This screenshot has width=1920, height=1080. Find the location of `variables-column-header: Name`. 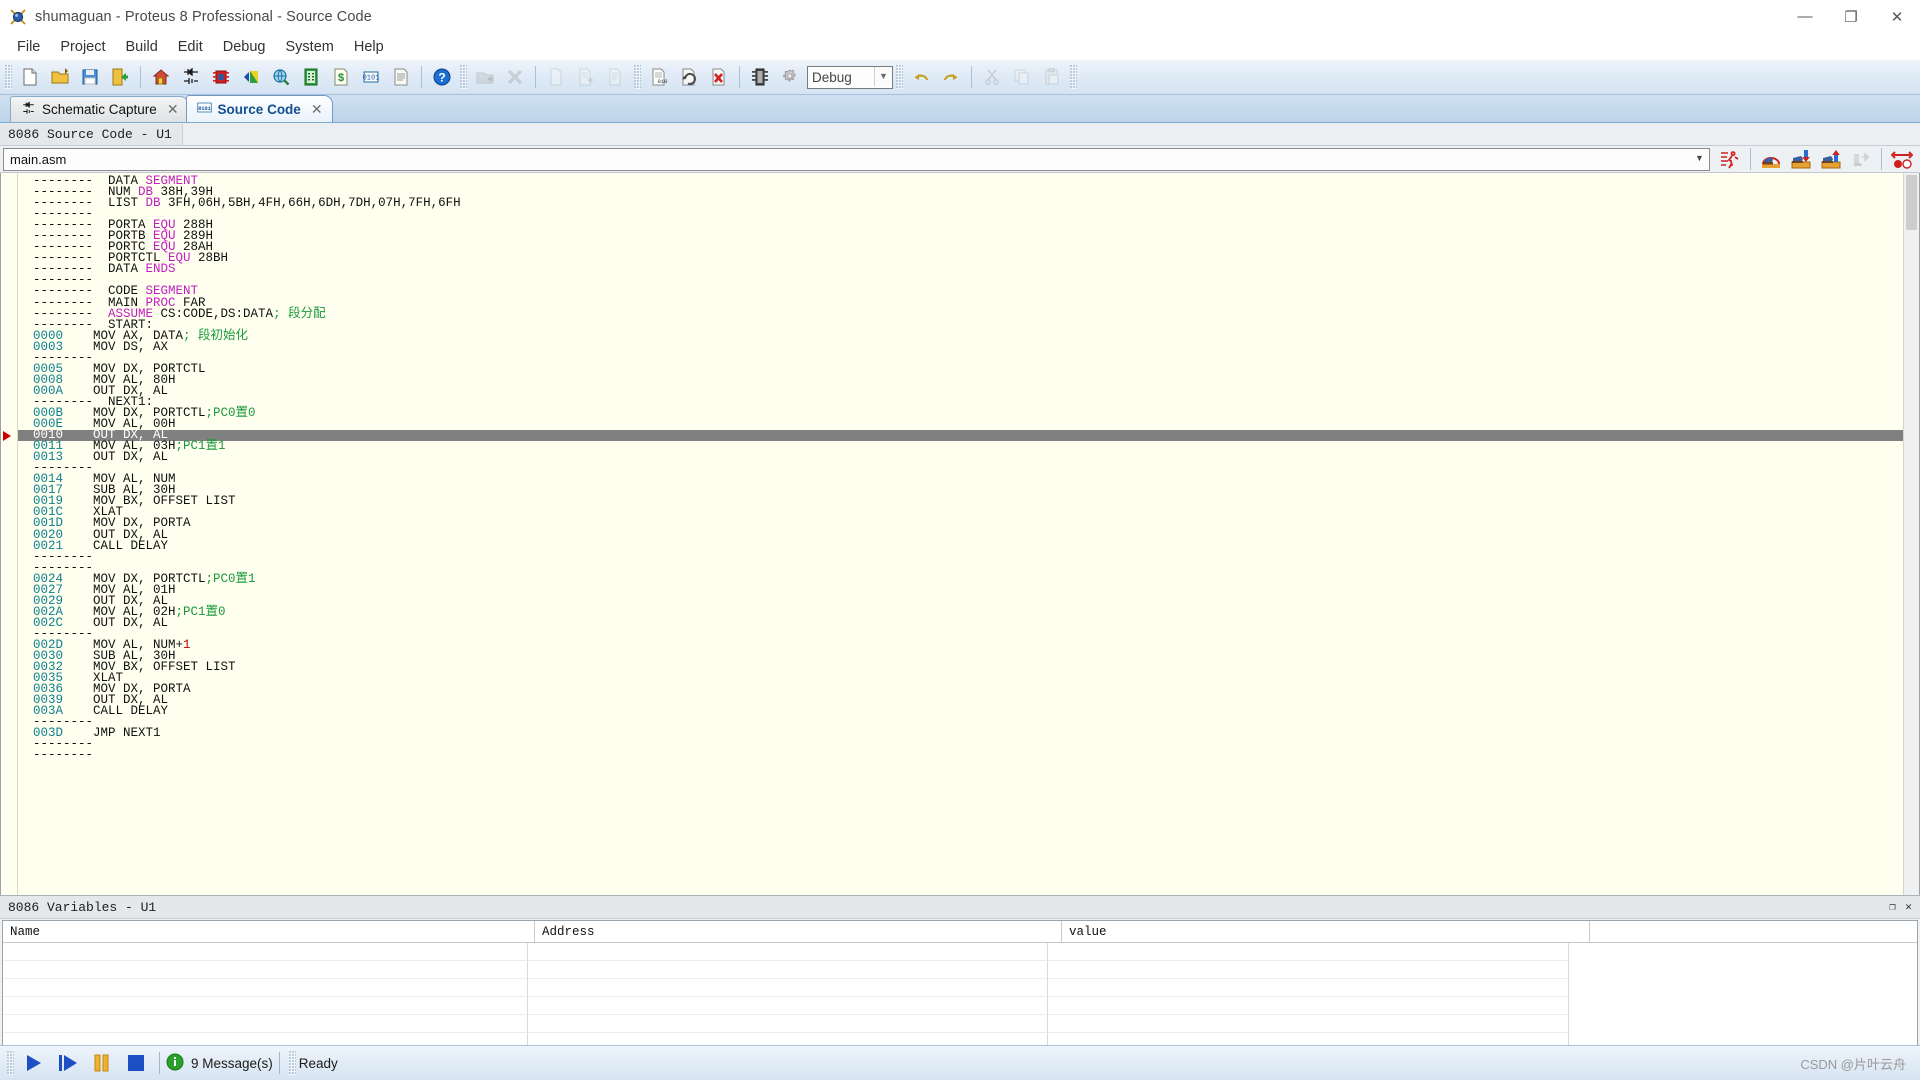

variables-column-header: Name is located at coordinates (269, 931).